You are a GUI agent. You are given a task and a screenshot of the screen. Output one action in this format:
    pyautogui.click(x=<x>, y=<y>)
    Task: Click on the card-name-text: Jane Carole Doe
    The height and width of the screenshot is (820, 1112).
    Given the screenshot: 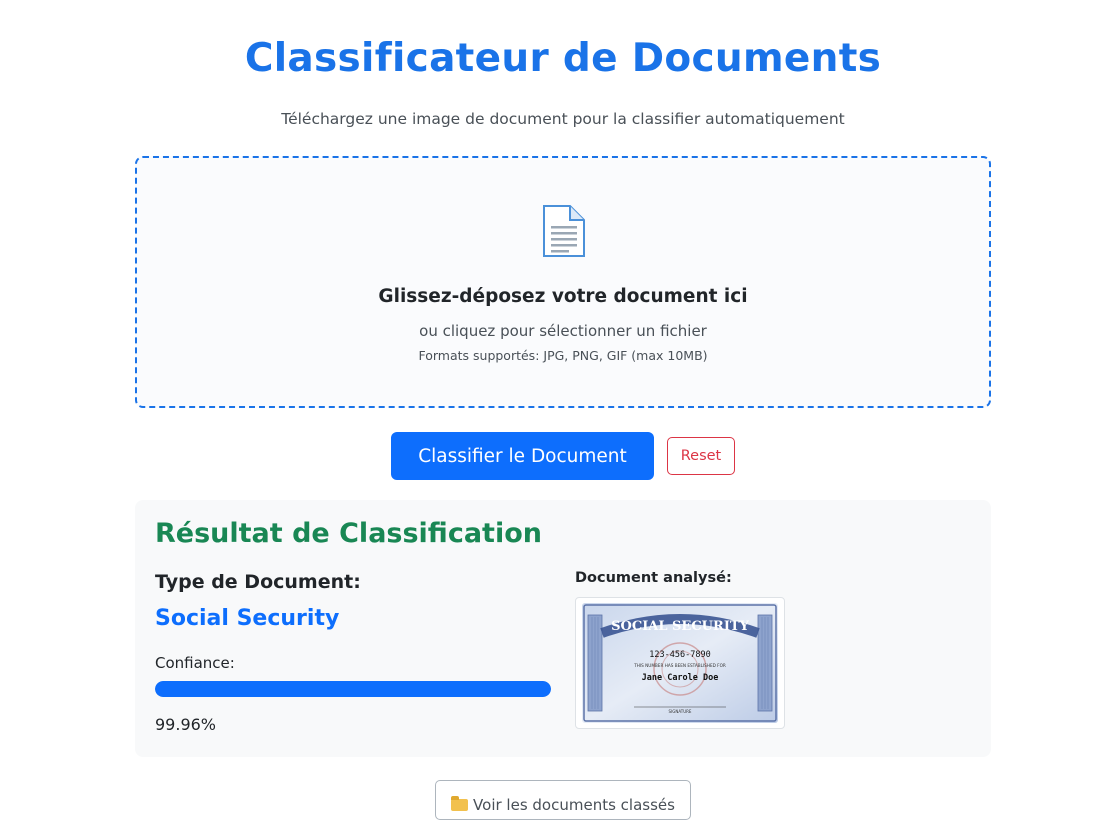 What is the action you would take?
    pyautogui.click(x=680, y=678)
    